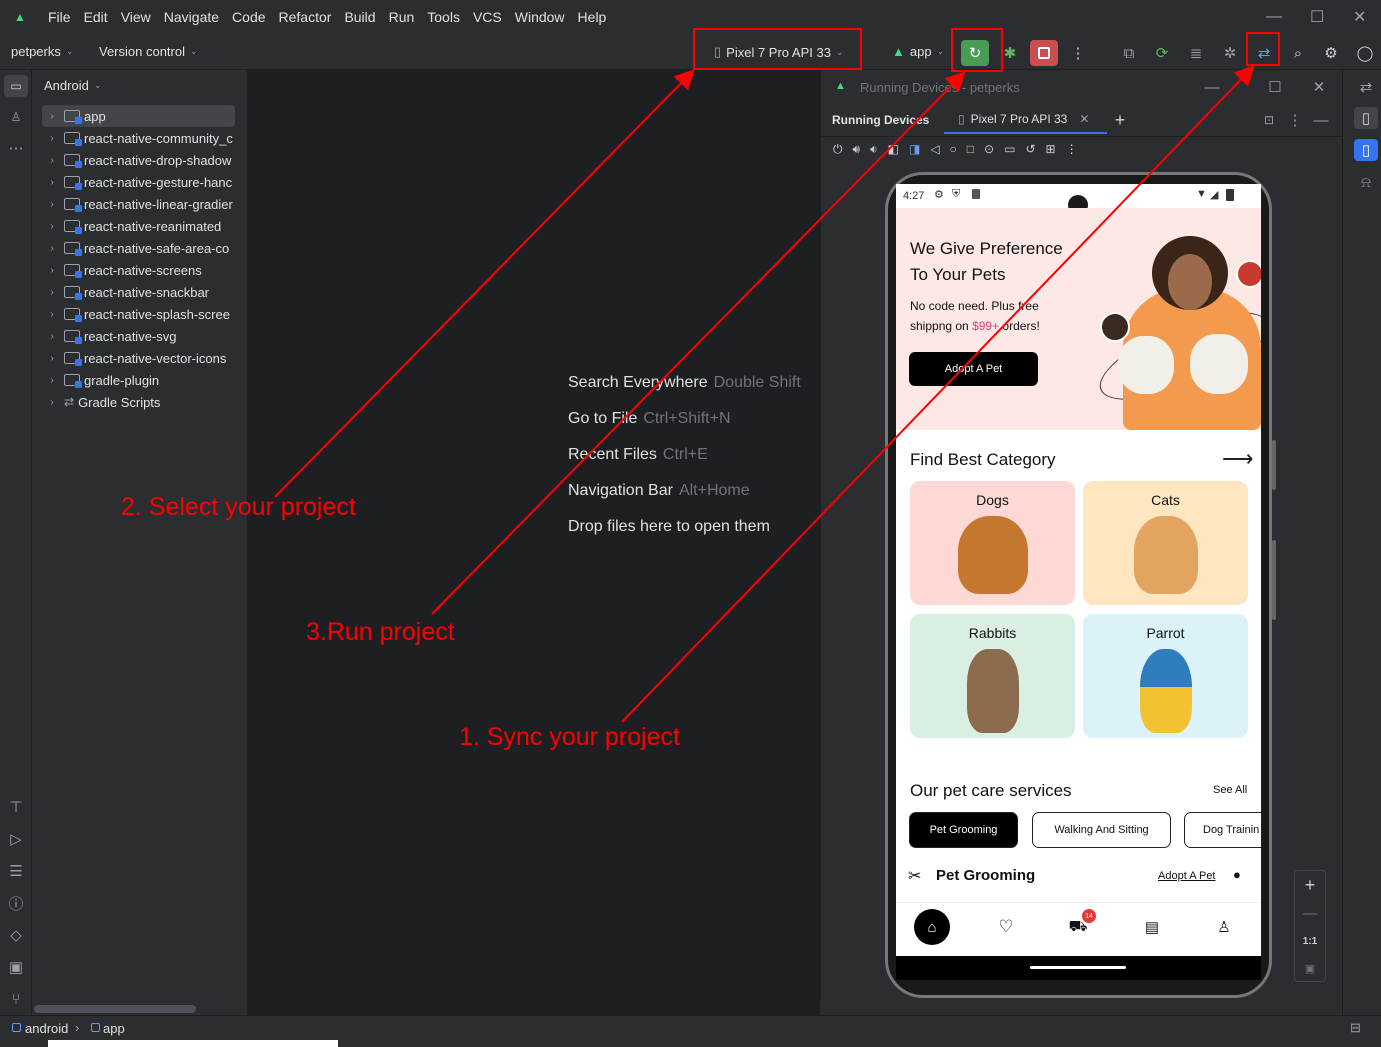 This screenshot has width=1381, height=1047. What do you see at coordinates (380, 632) in the screenshot?
I see `annotation-step-3: 3.Run project` at bounding box center [380, 632].